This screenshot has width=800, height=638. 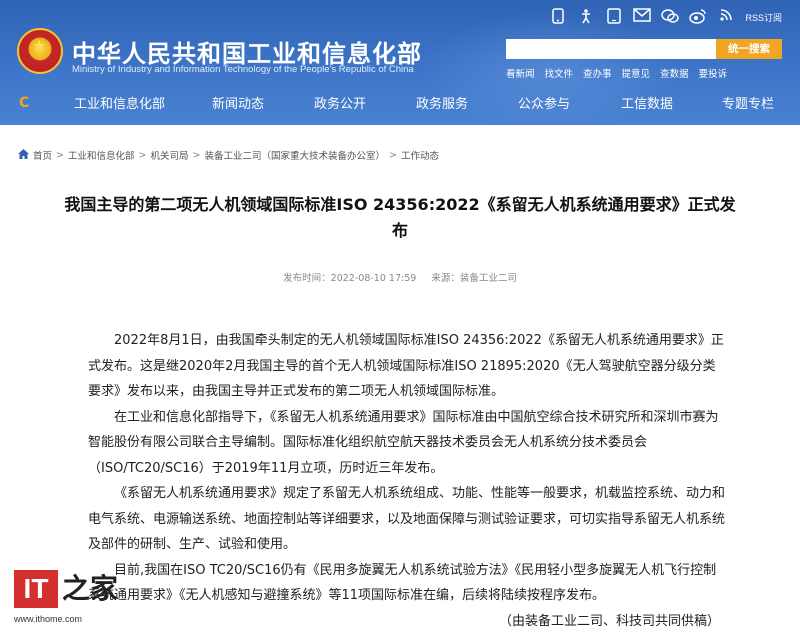 I want to click on quick-link-complaint: 要投诉, so click(x=713, y=73).